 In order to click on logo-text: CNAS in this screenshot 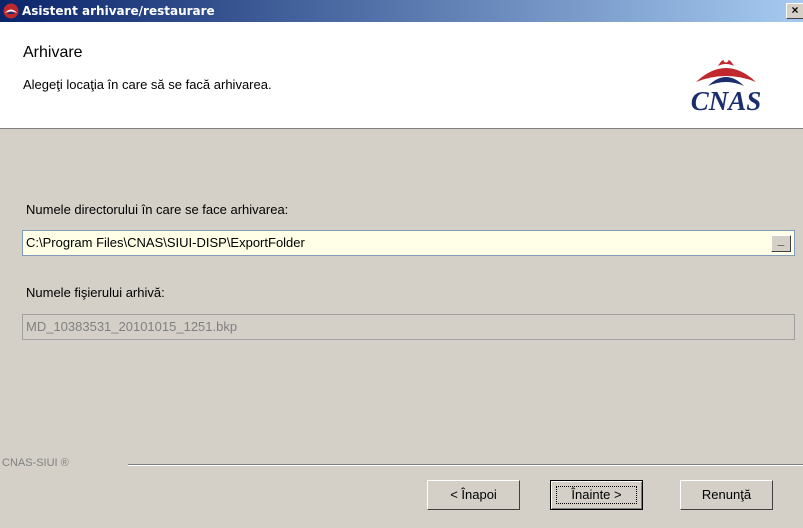, I will do `click(726, 101)`.